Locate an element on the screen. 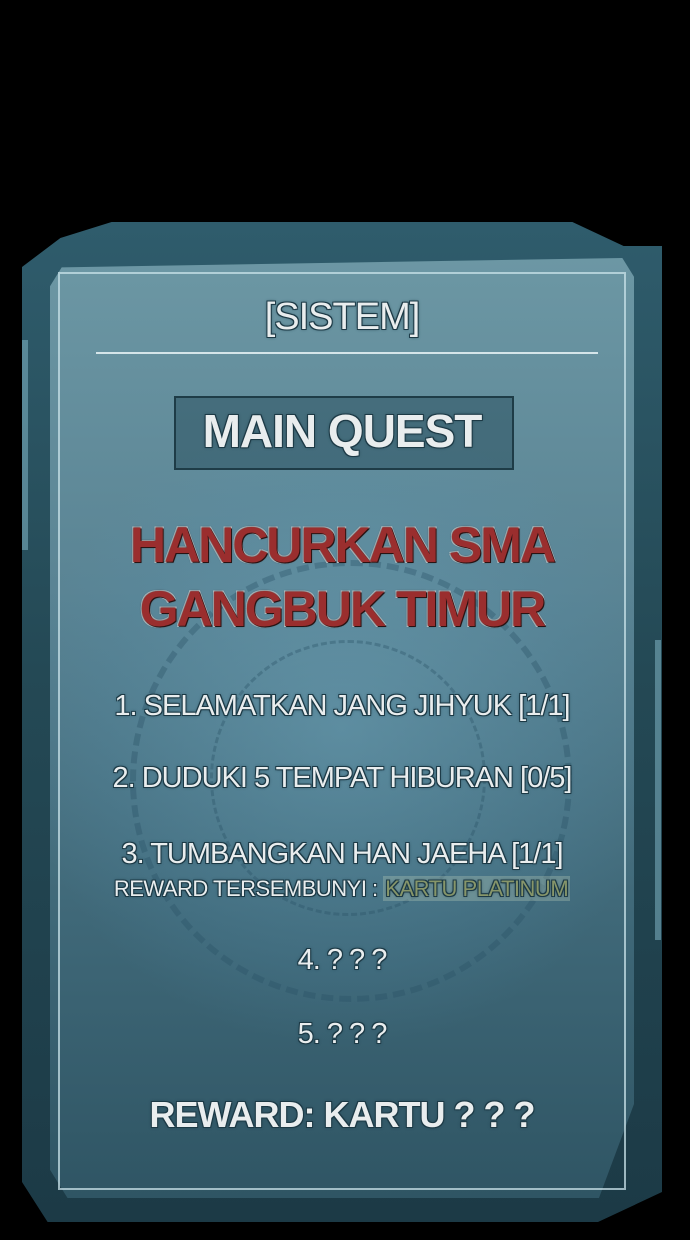 Image resolution: width=690 pixels, height=1240 pixels. quest-reward: REWARD: KARTU ? ? ? is located at coordinates (342, 1114).